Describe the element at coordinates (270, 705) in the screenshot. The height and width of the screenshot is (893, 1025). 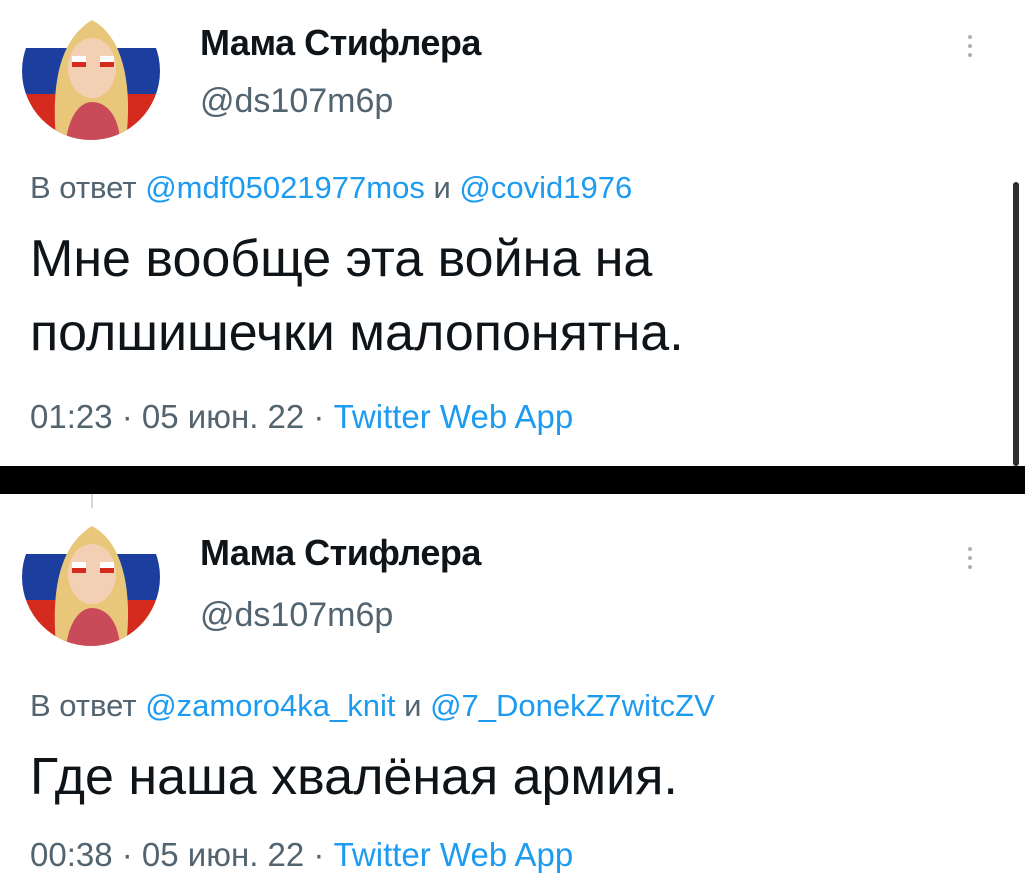
I see `reply-mention-link: @zamoro4ka_knit` at that location.